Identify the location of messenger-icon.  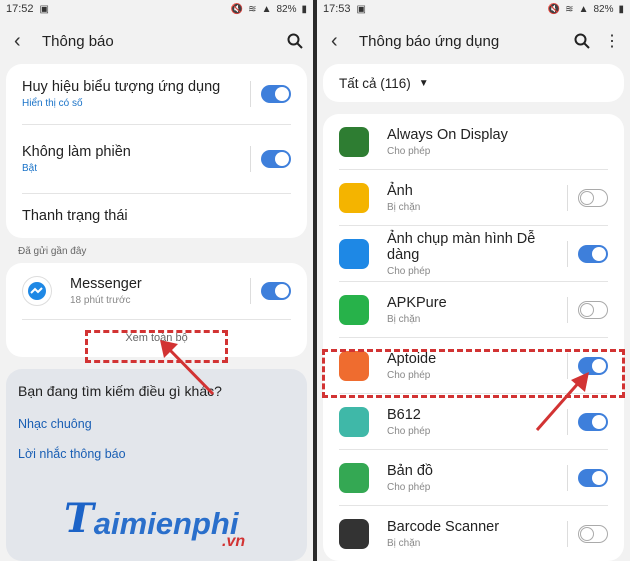
(37, 291).